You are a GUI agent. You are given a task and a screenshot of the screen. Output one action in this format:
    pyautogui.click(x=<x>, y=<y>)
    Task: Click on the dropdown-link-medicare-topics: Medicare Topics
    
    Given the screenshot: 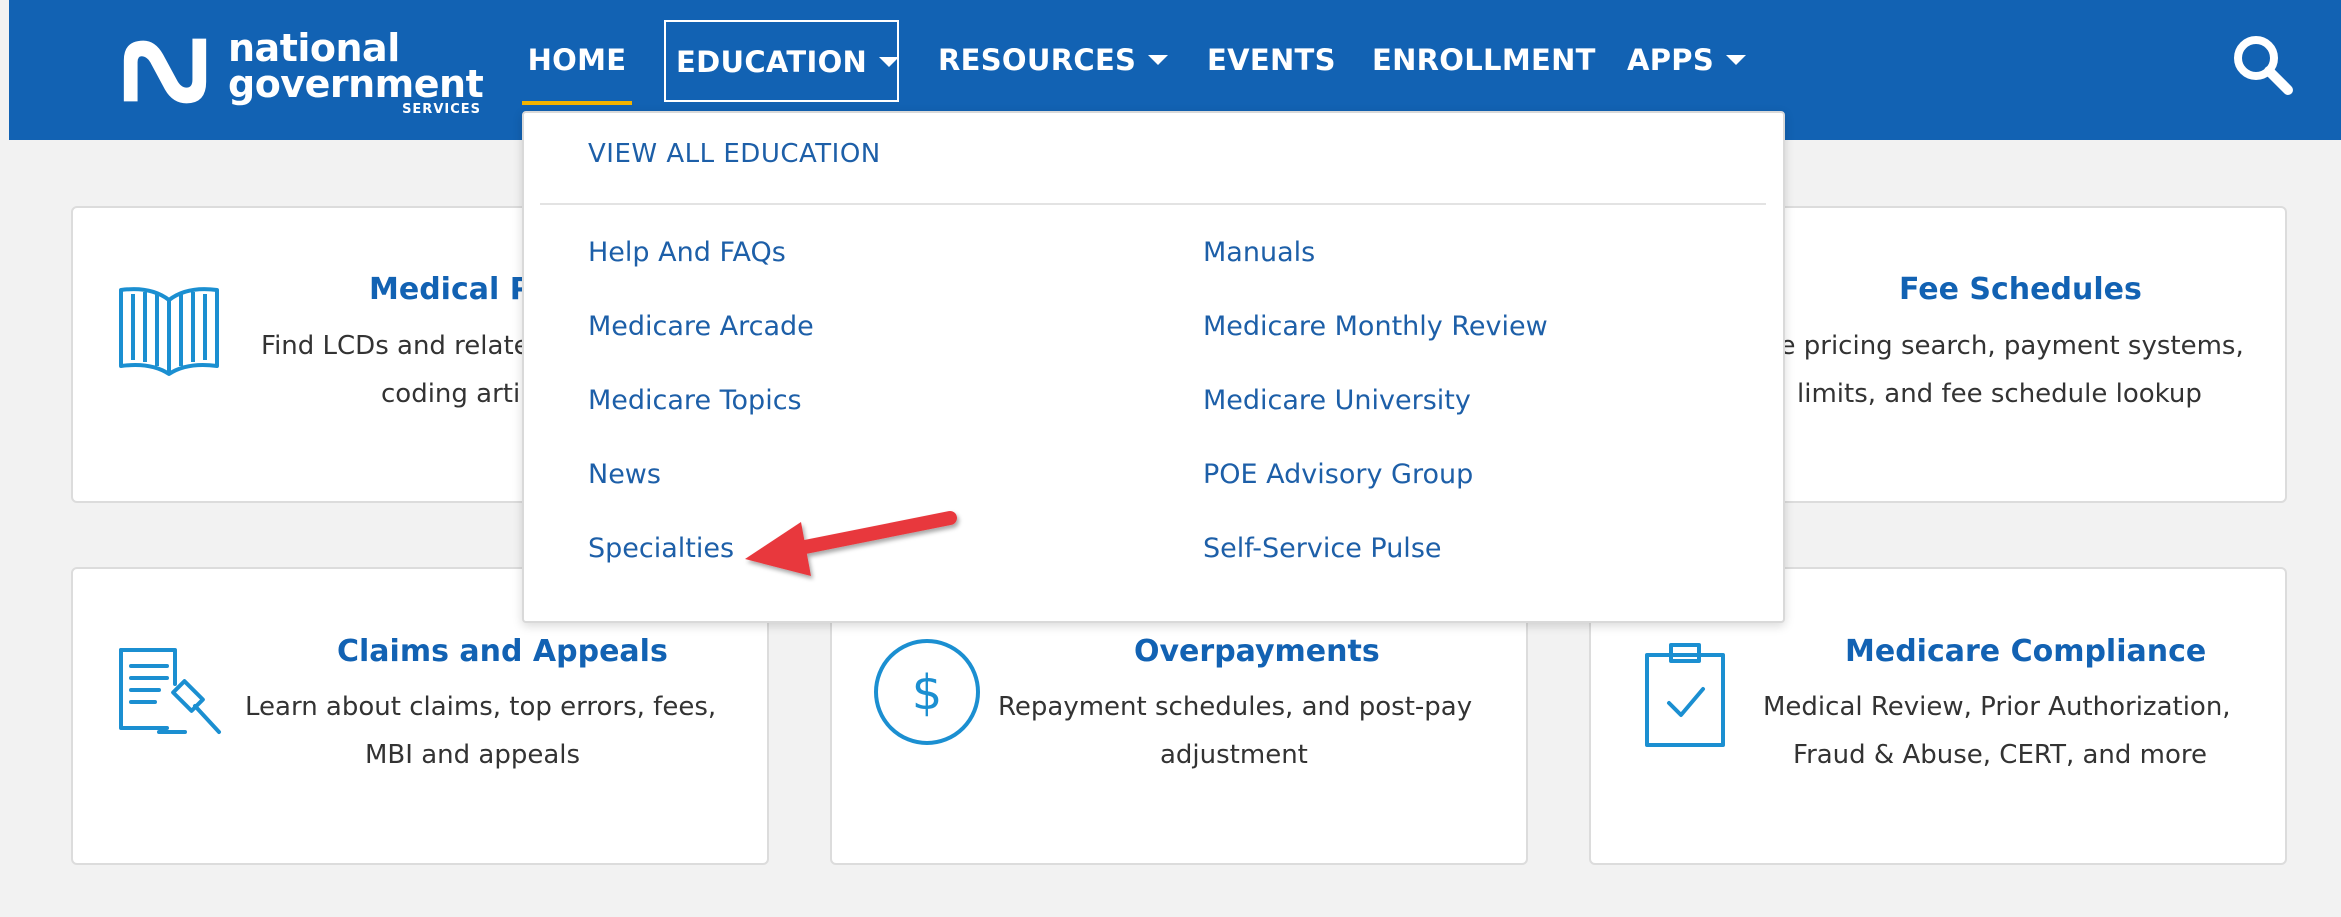 What is the action you would take?
    pyautogui.click(x=695, y=400)
    